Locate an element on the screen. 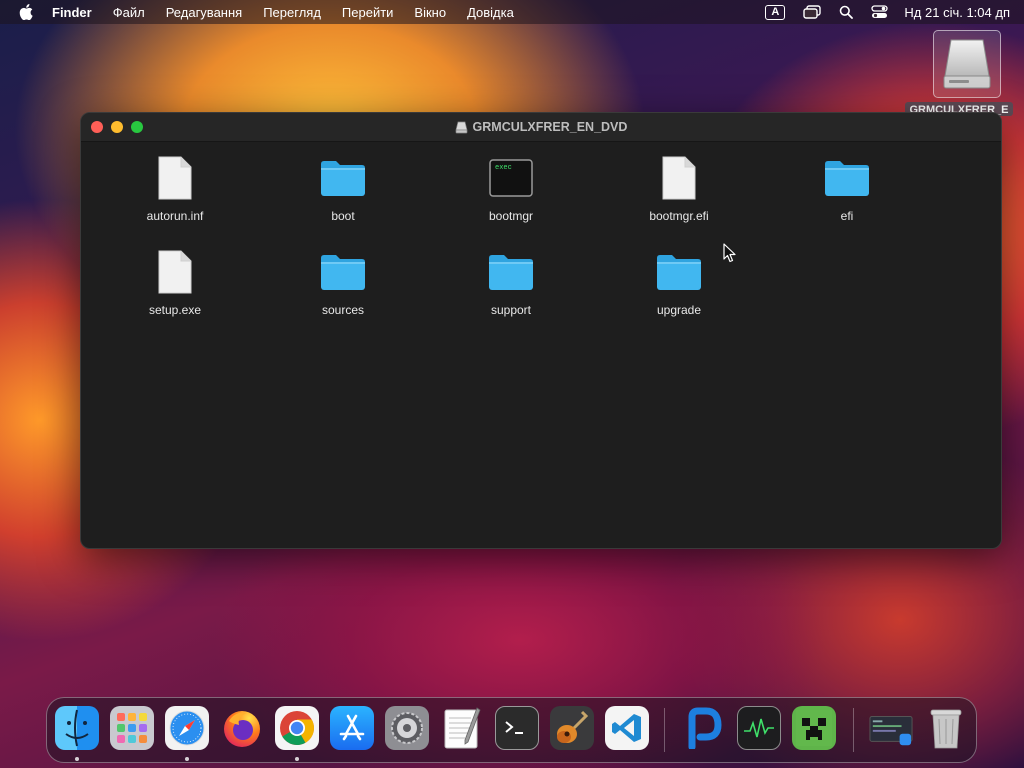  file-label: boot is located at coordinates (343, 216).